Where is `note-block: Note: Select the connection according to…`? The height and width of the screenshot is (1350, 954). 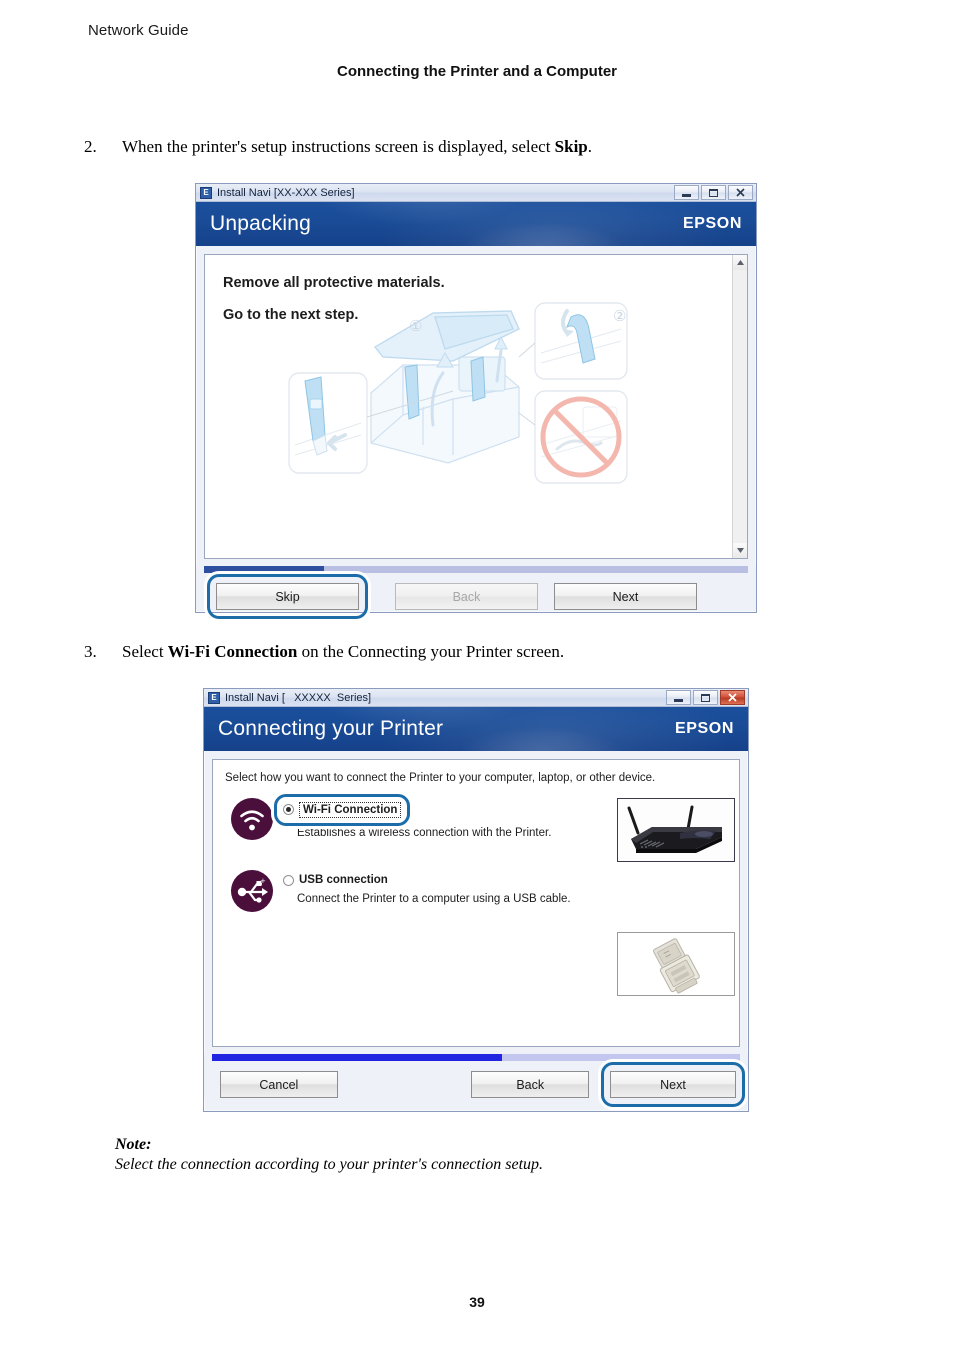 note-block: Note: Select the connection according to… is located at coordinates (465, 1155).